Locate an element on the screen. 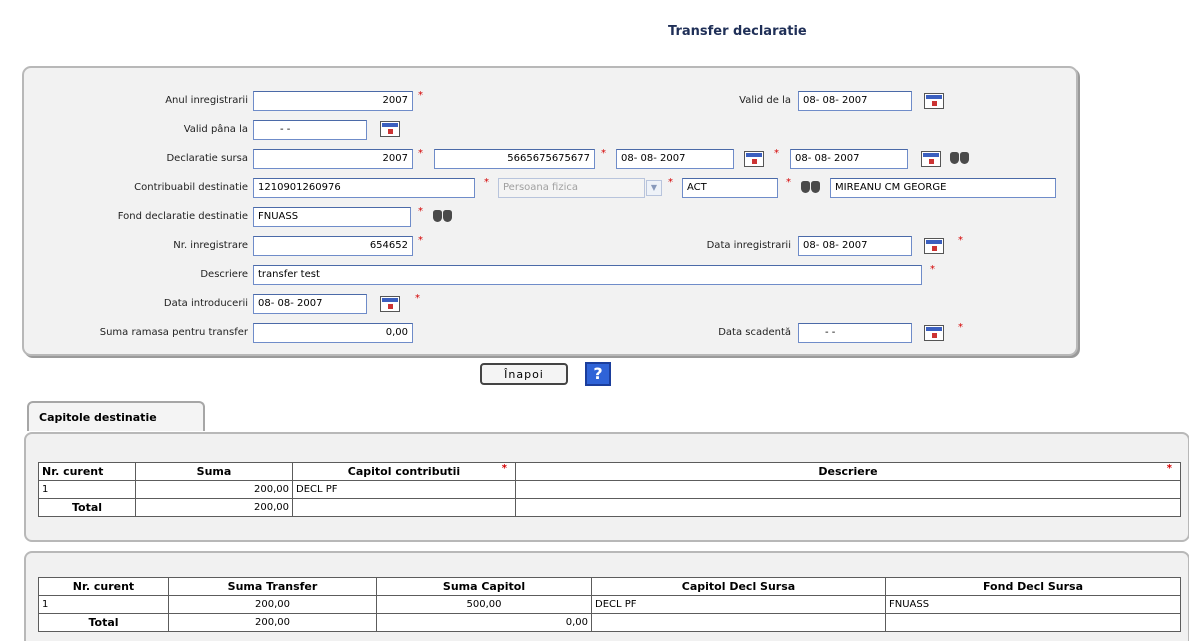 The image size is (1189, 641). decl-sursa-year-field: 2007 is located at coordinates (333, 159).